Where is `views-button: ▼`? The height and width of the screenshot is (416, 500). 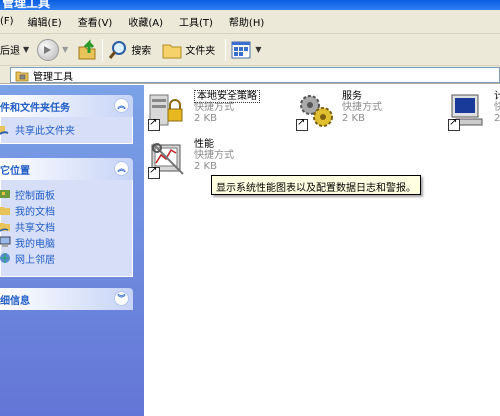
views-button: ▼ is located at coordinates (245, 50).